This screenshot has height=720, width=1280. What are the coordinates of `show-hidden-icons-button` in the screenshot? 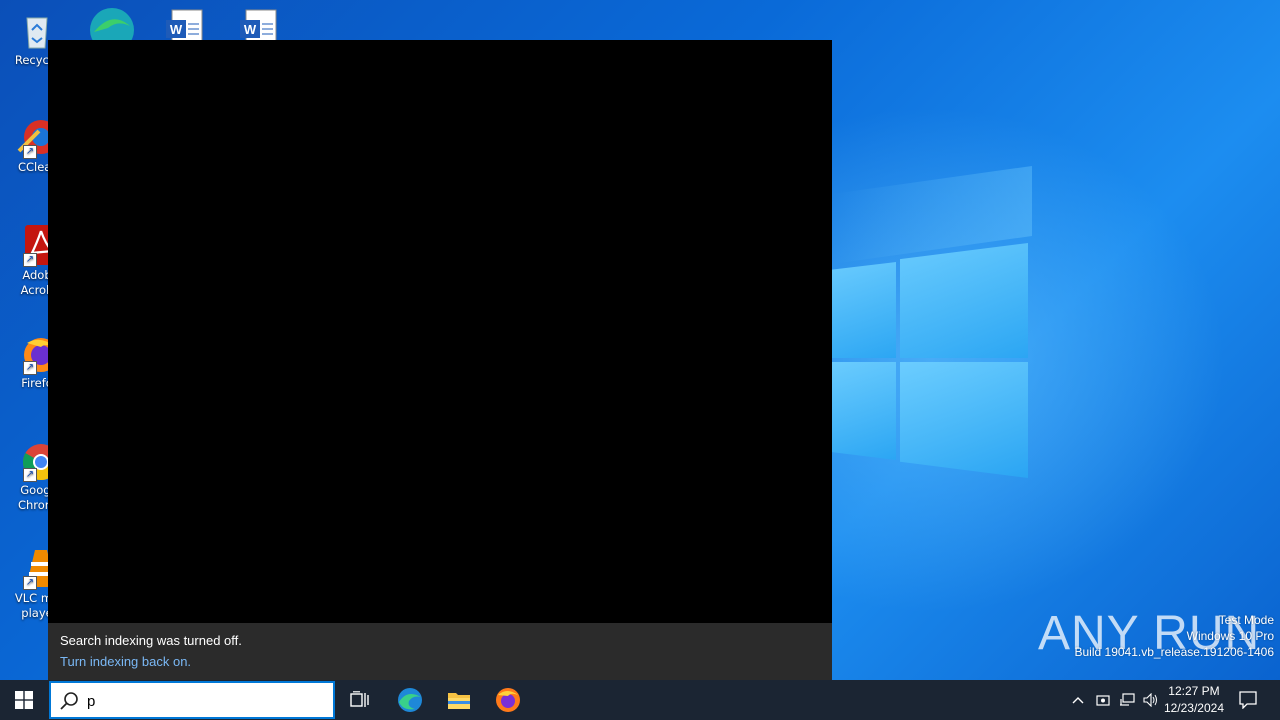 It's located at (1078, 700).